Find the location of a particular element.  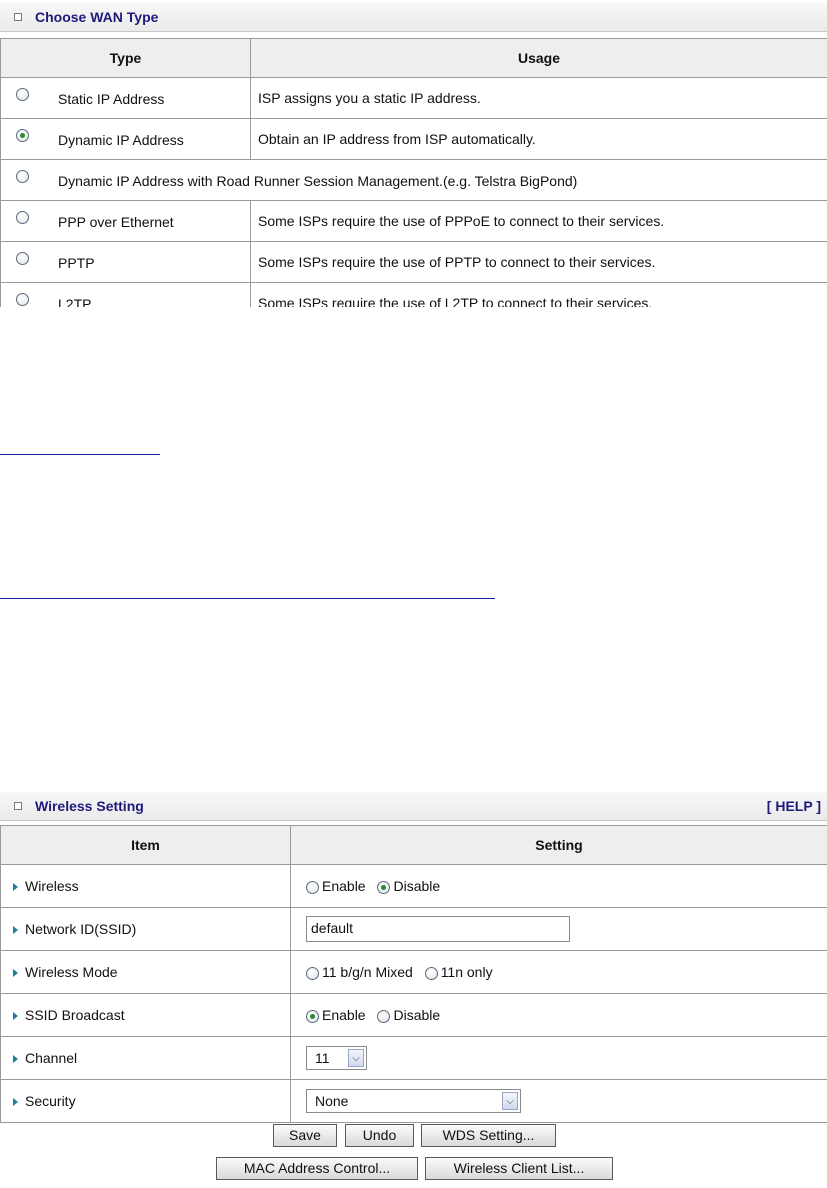

channel-value: 11 is located at coordinates (322, 1058).